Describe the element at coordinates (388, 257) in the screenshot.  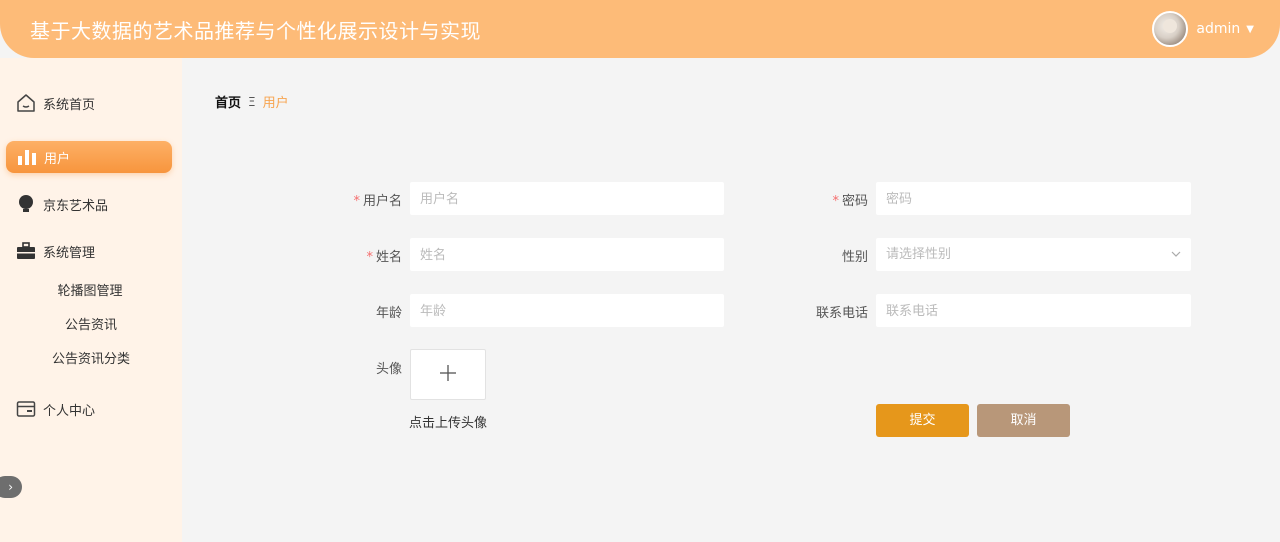
I see `name-label-text: 姓名` at that location.